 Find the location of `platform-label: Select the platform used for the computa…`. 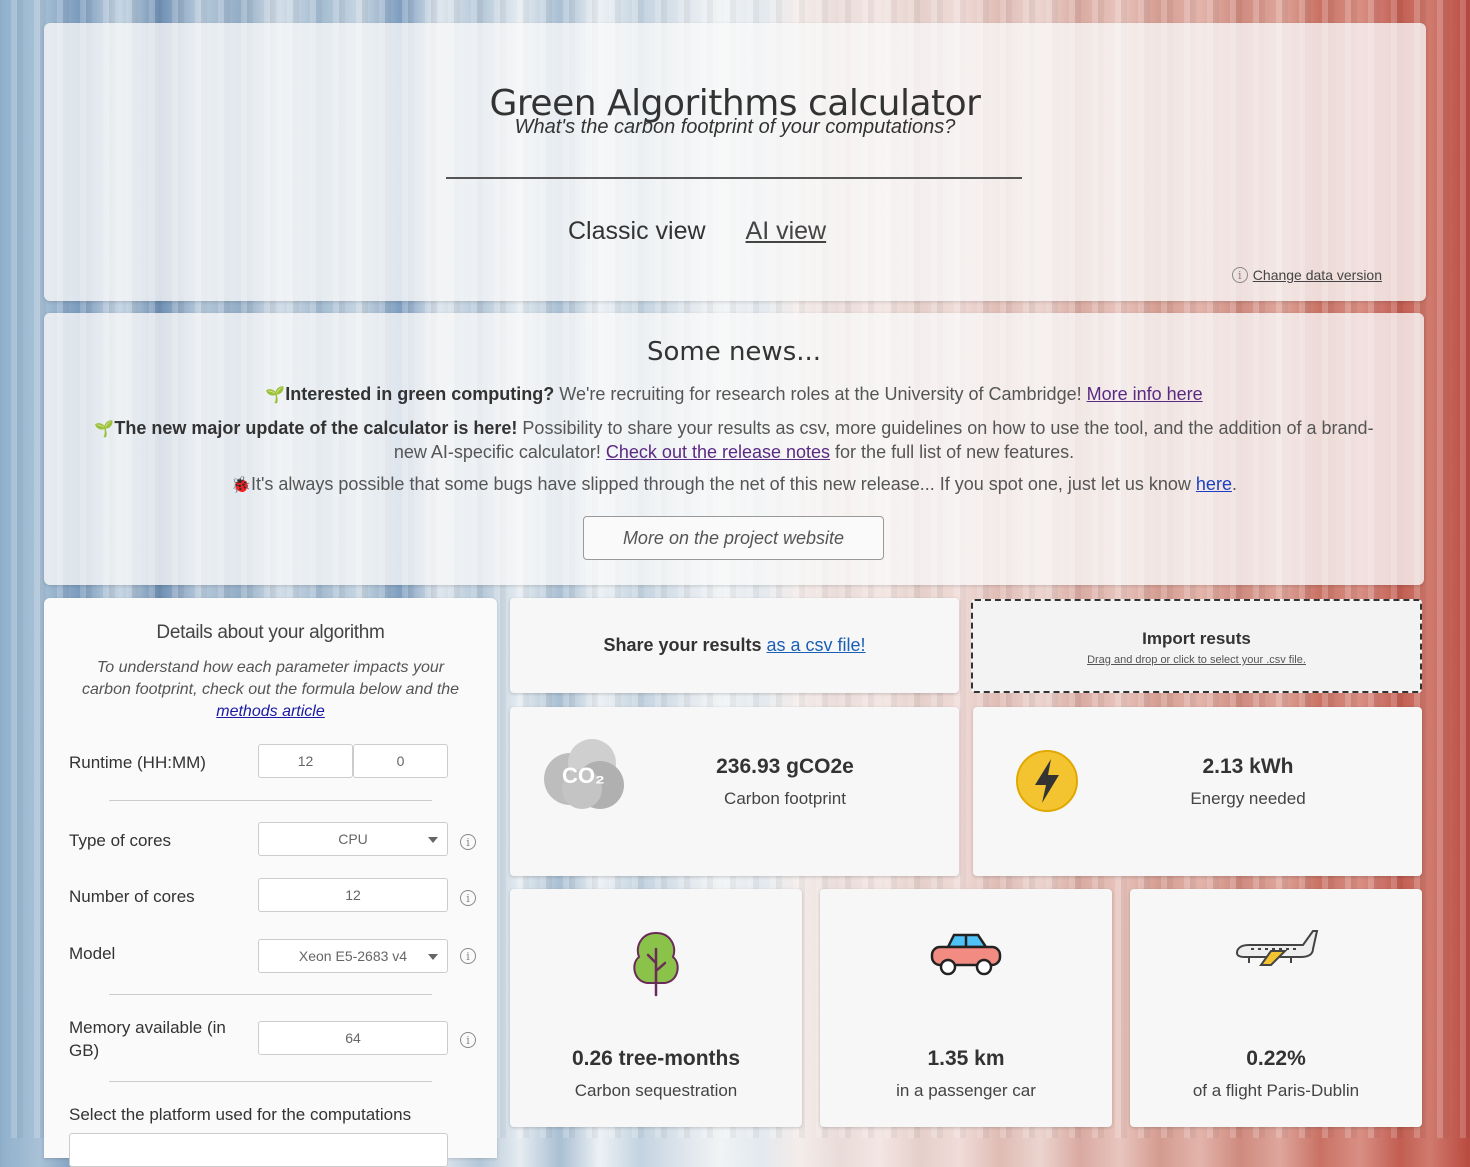

platform-label: Select the platform used for the computa… is located at coordinates (240, 1114).